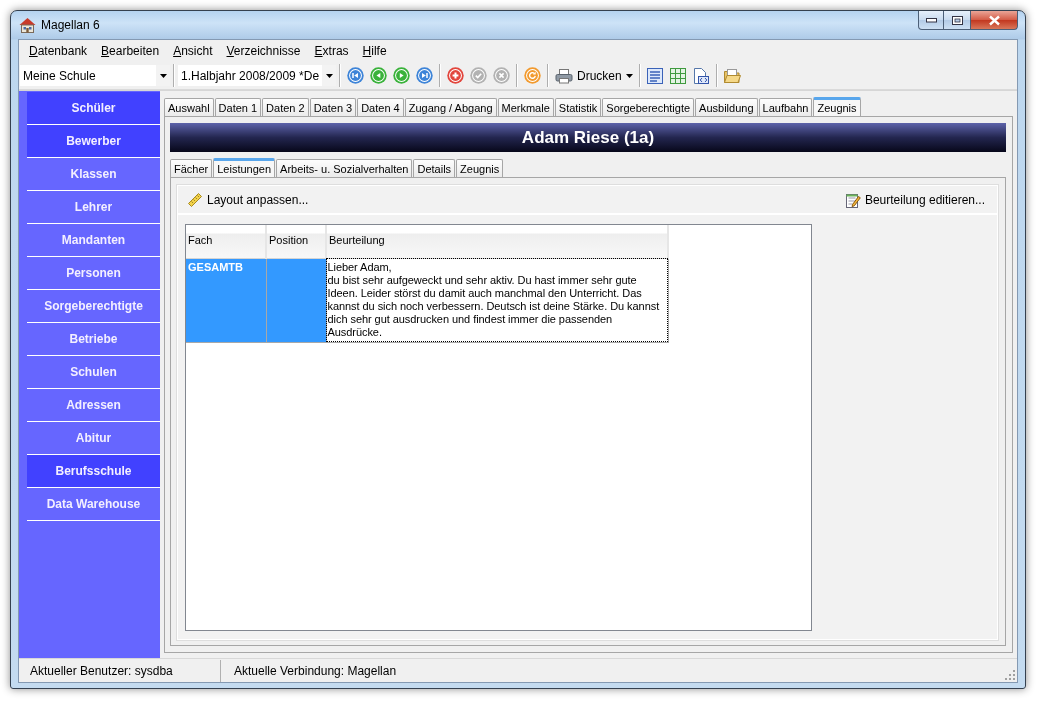  Describe the element at coordinates (374, 51) in the screenshot. I see `menu-item: Hilfe` at that location.